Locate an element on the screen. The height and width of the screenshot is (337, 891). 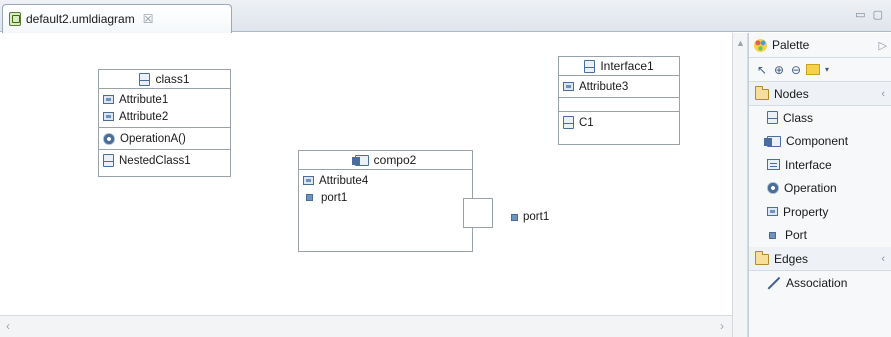
zoom-in-icon: ⊕ is located at coordinates (779, 70).